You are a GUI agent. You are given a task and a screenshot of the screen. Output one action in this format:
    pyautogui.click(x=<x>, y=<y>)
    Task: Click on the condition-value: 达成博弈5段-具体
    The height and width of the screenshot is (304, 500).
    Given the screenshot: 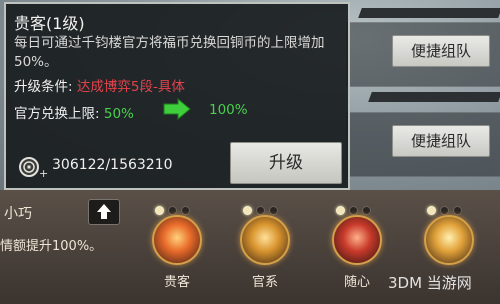 What is the action you would take?
    pyautogui.click(x=130, y=87)
    